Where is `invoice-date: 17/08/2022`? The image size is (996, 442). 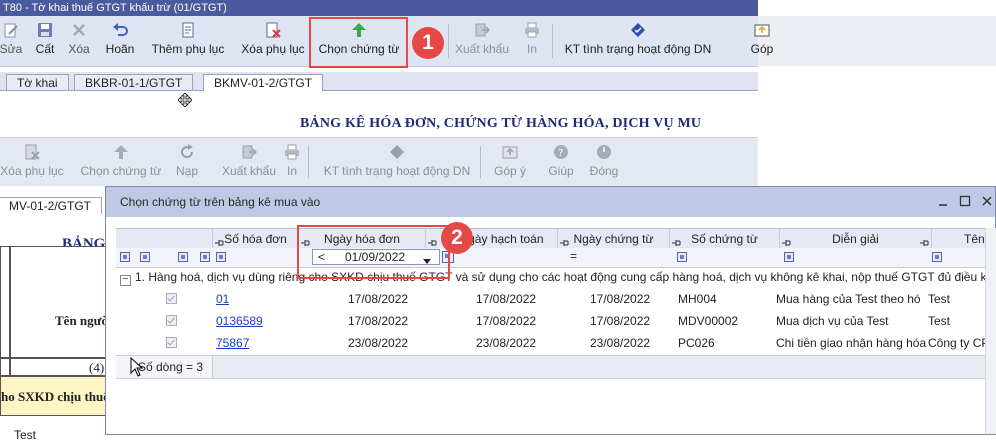
invoice-date: 17/08/2022 is located at coordinates (378, 299).